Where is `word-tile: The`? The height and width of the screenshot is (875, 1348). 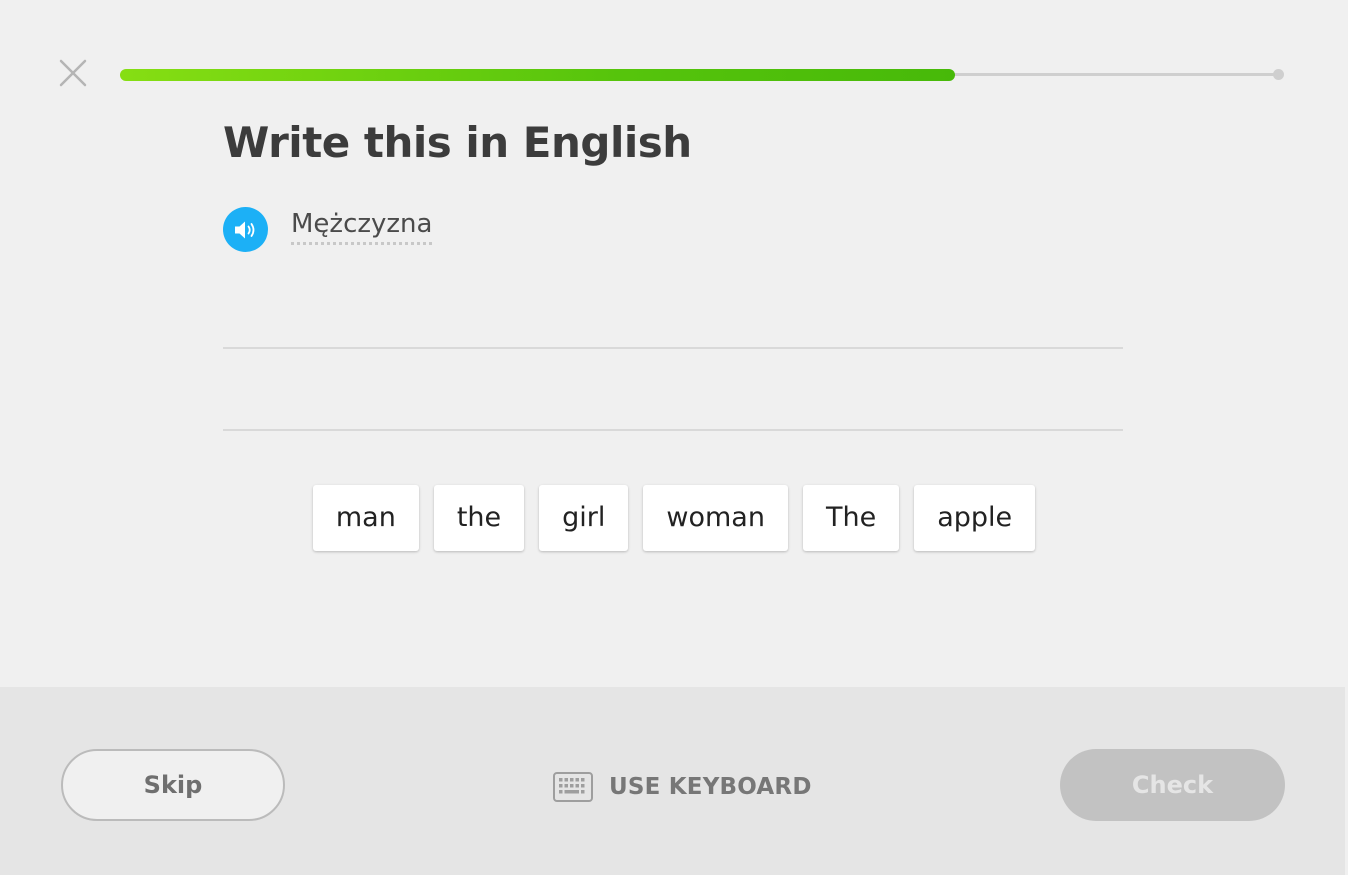
word-tile: The is located at coordinates (851, 518).